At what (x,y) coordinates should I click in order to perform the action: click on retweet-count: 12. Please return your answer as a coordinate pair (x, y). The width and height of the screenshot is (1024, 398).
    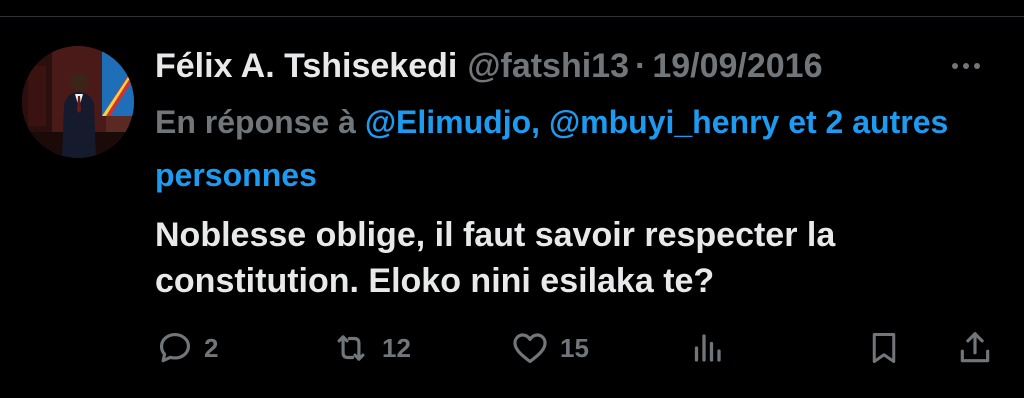
    Looking at the image, I should click on (396, 347).